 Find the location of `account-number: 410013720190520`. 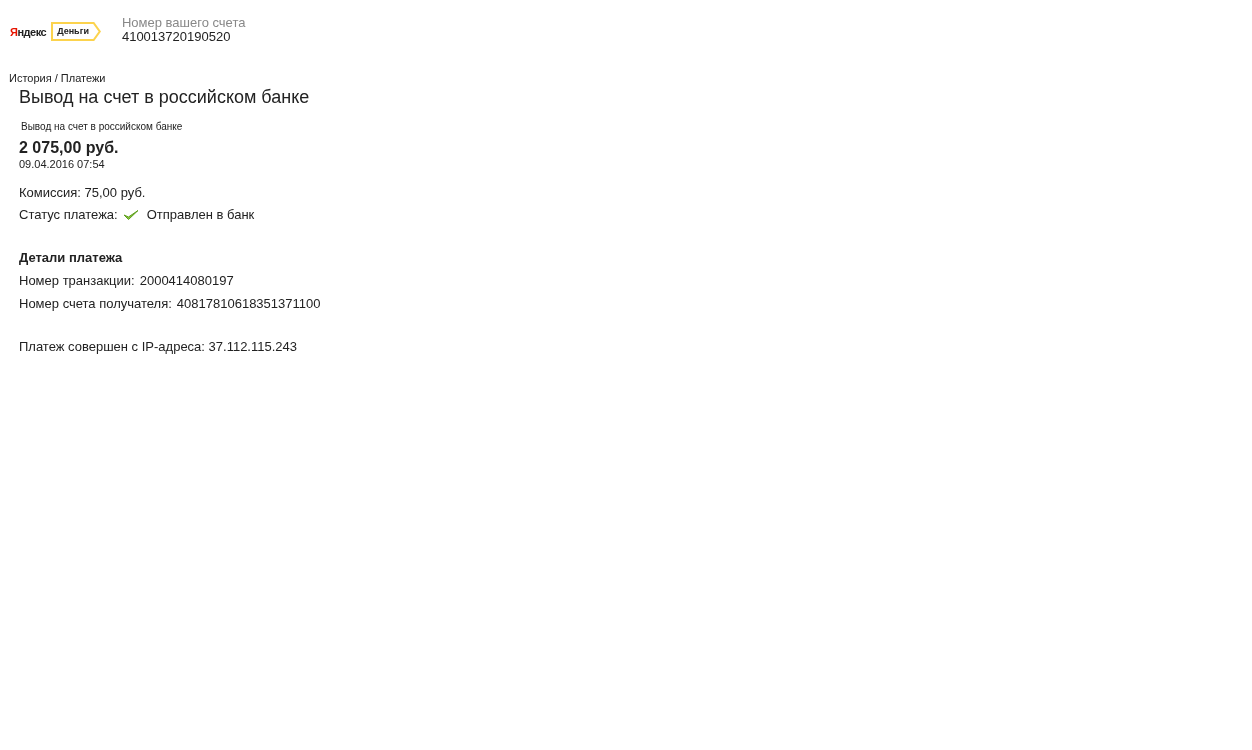

account-number: 410013720190520 is located at coordinates (176, 37).